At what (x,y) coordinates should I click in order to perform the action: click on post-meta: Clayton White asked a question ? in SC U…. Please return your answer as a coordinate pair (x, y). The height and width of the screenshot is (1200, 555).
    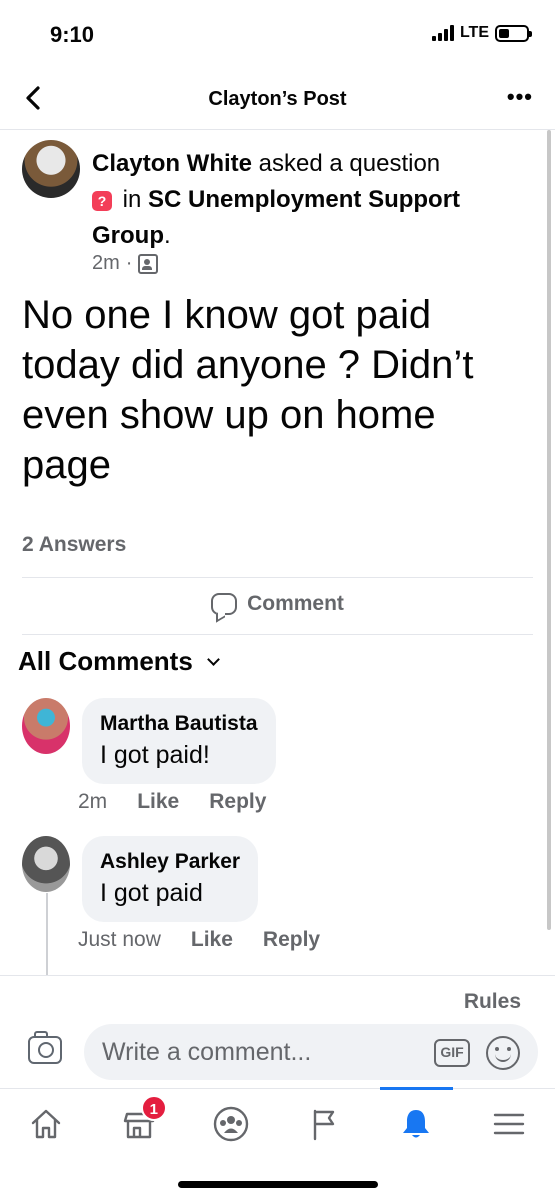
    Looking at the image, I should click on (302, 200).